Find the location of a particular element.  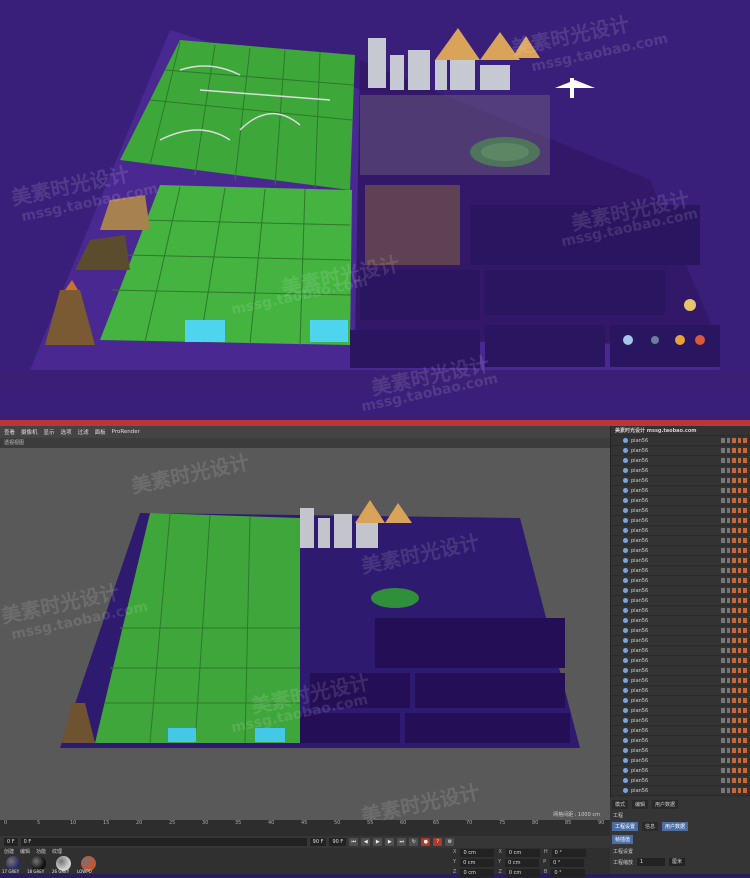

attr-tab-userdata: 用户数据 is located at coordinates (665, 804).